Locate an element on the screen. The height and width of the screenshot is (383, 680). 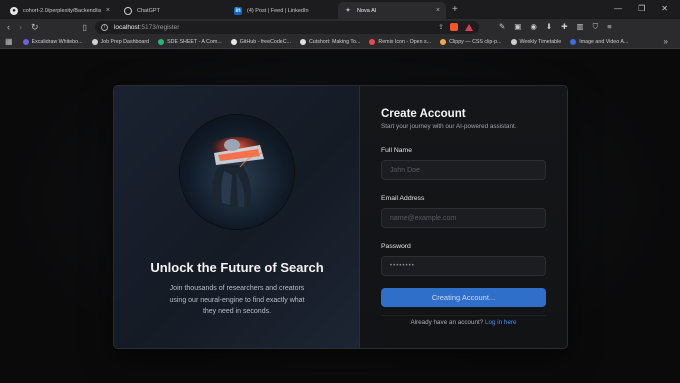
password-input: •••••••• is located at coordinates (463, 266).